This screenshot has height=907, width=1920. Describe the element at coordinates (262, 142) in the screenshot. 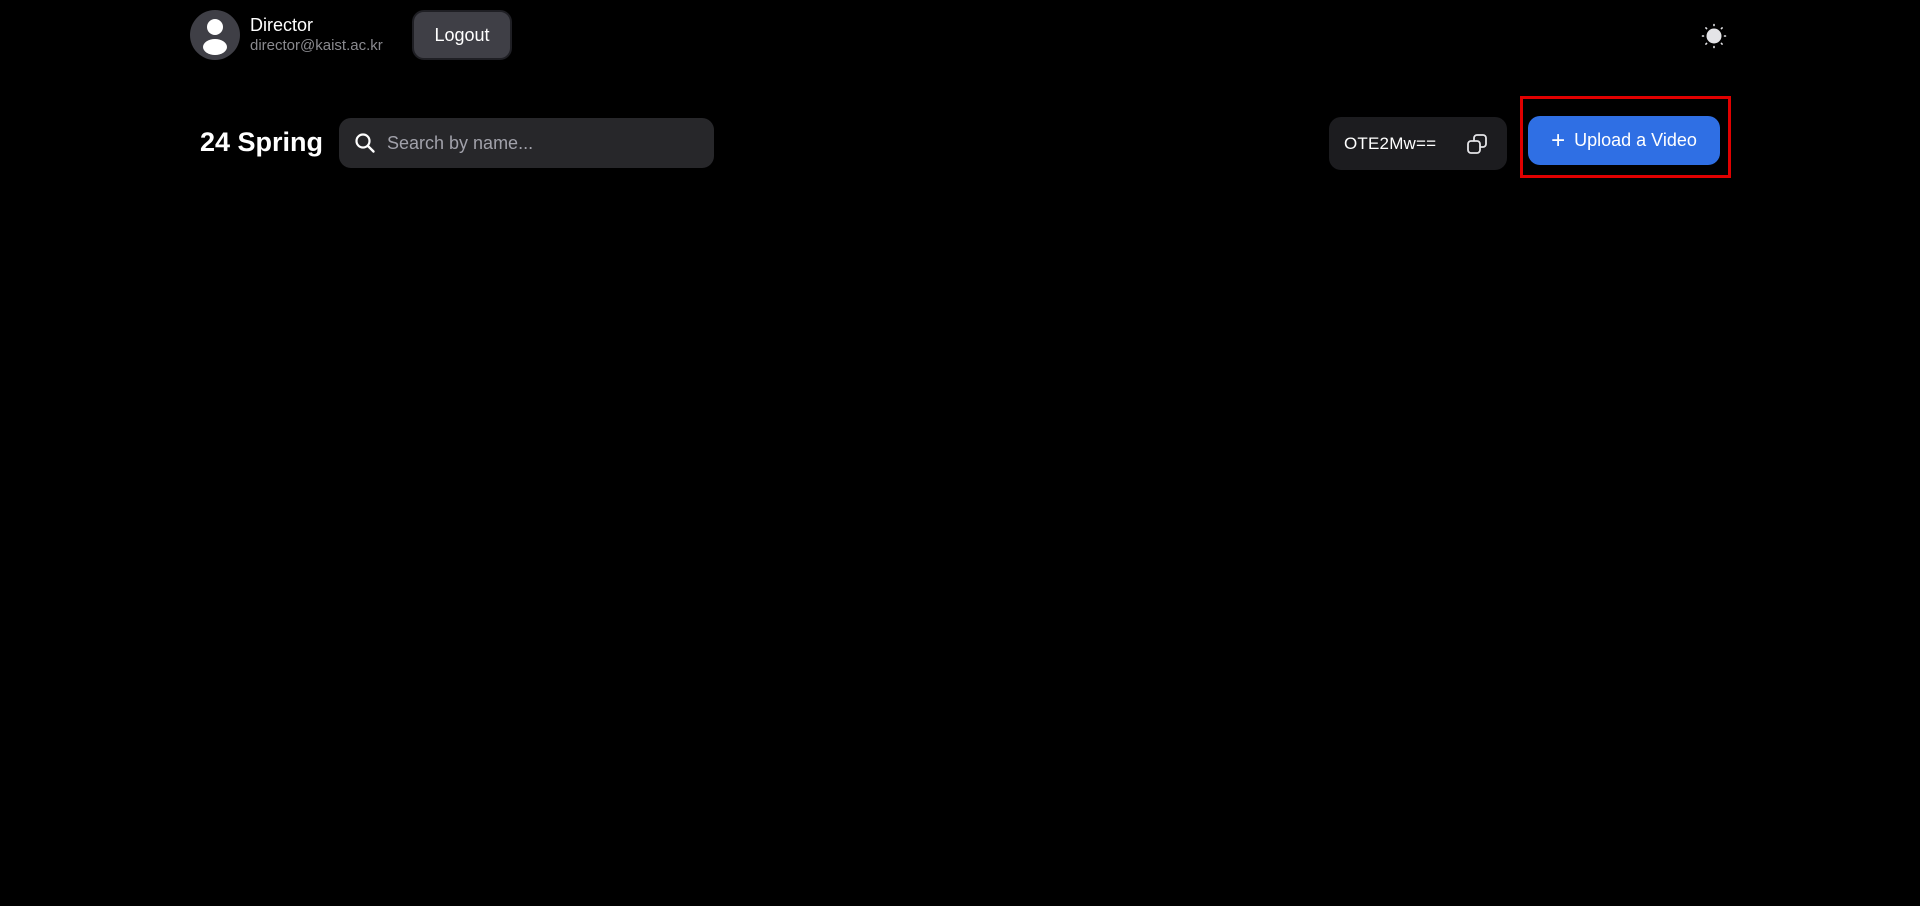

I see `course-title: 24 Spring` at that location.